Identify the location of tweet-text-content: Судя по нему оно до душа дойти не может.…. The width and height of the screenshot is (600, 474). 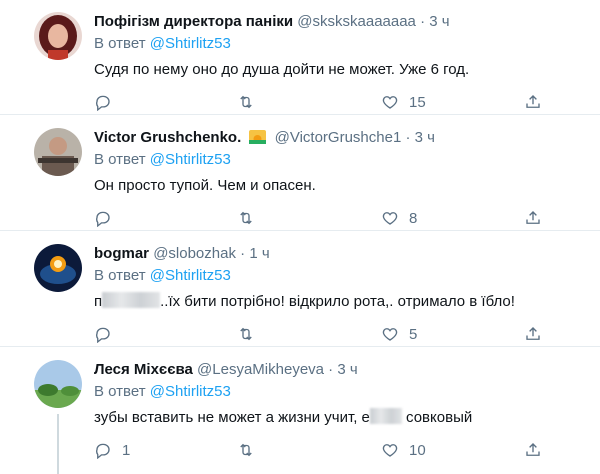
(282, 69).